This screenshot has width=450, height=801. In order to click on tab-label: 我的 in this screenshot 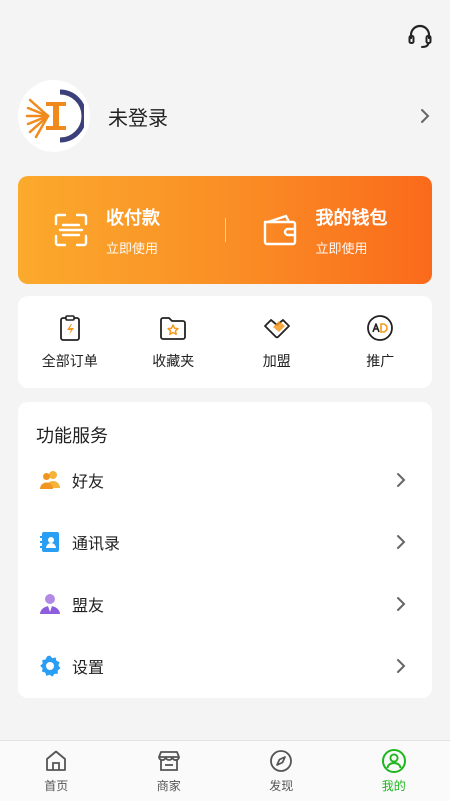, I will do `click(394, 785)`.